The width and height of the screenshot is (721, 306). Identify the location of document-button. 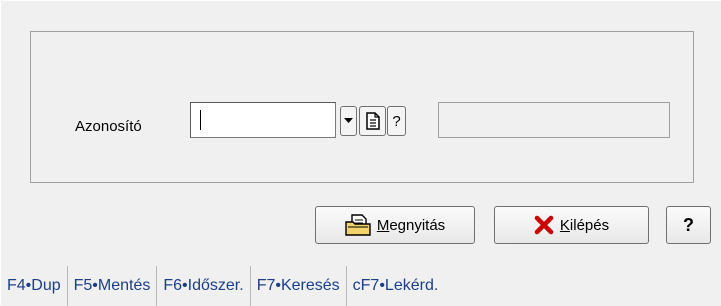
(372, 121).